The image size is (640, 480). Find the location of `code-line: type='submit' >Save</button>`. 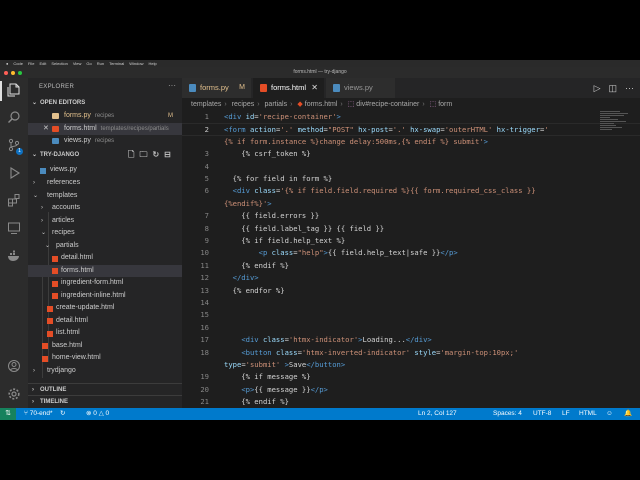

code-line: type='submit' >Save</button> is located at coordinates (411, 365).